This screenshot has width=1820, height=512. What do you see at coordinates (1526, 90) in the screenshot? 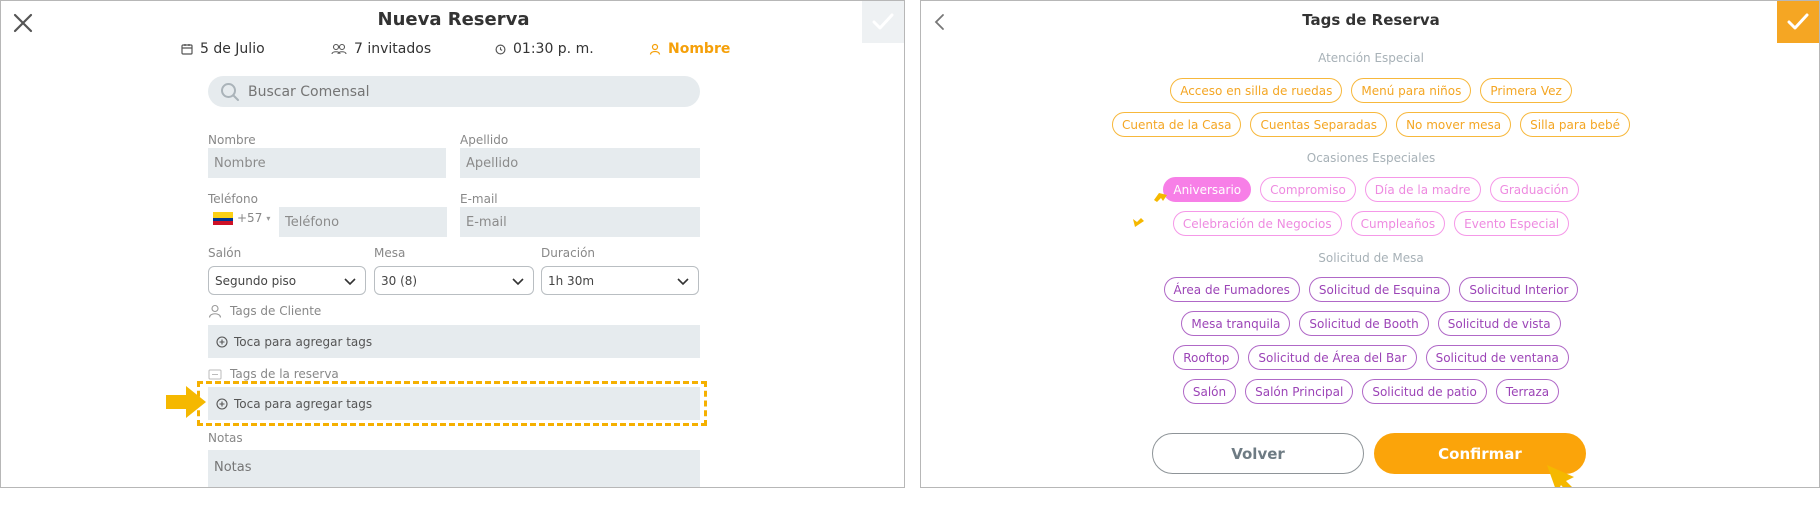
I see `tag-chip: Primera Vez` at bounding box center [1526, 90].